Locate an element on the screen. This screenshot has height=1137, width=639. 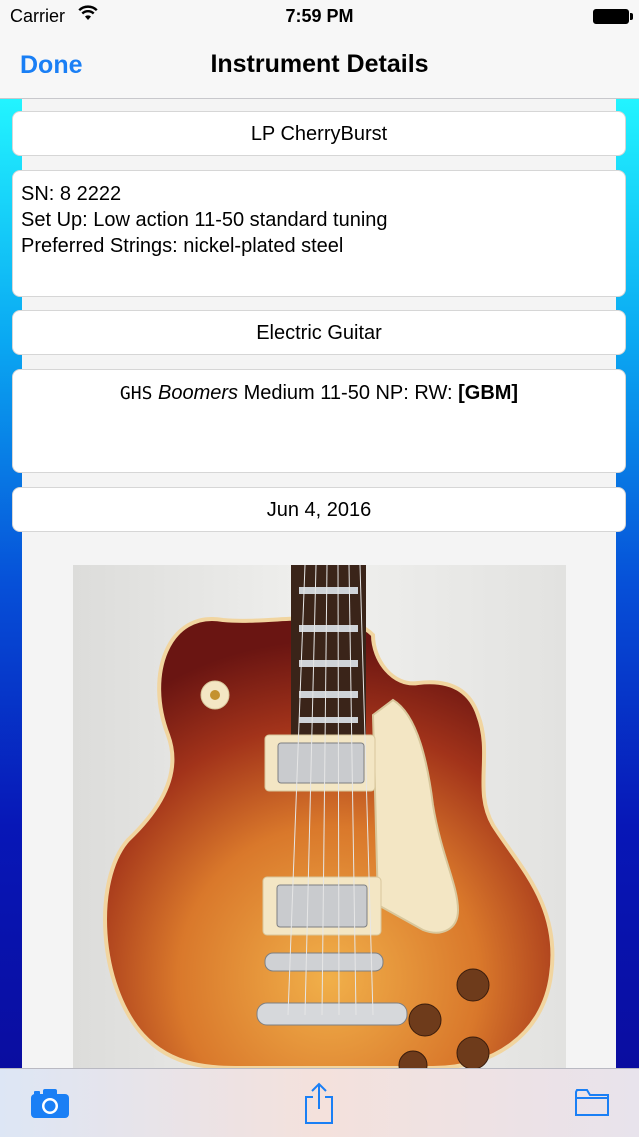
instrument-type: Electric Guitar is located at coordinates (319, 333).